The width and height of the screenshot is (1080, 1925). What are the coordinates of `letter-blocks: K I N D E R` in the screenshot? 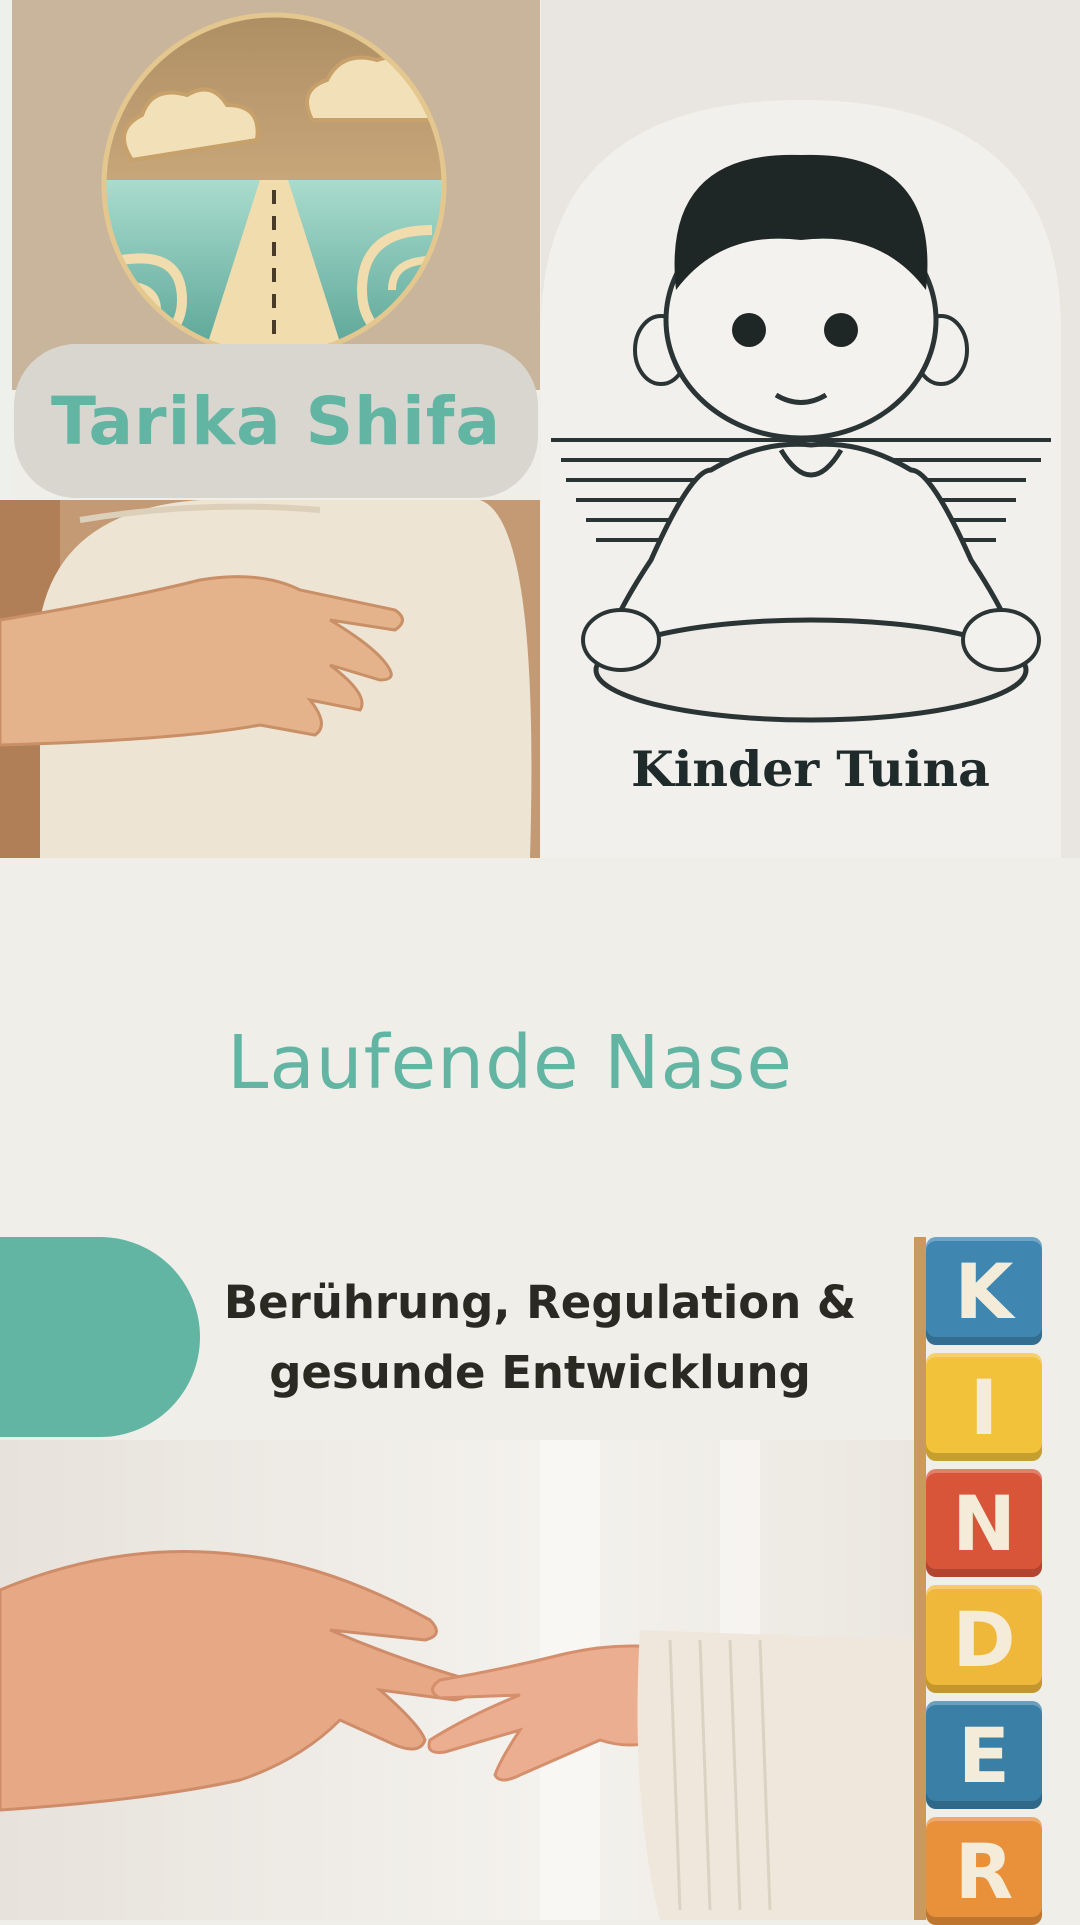 It's located at (980, 1581).